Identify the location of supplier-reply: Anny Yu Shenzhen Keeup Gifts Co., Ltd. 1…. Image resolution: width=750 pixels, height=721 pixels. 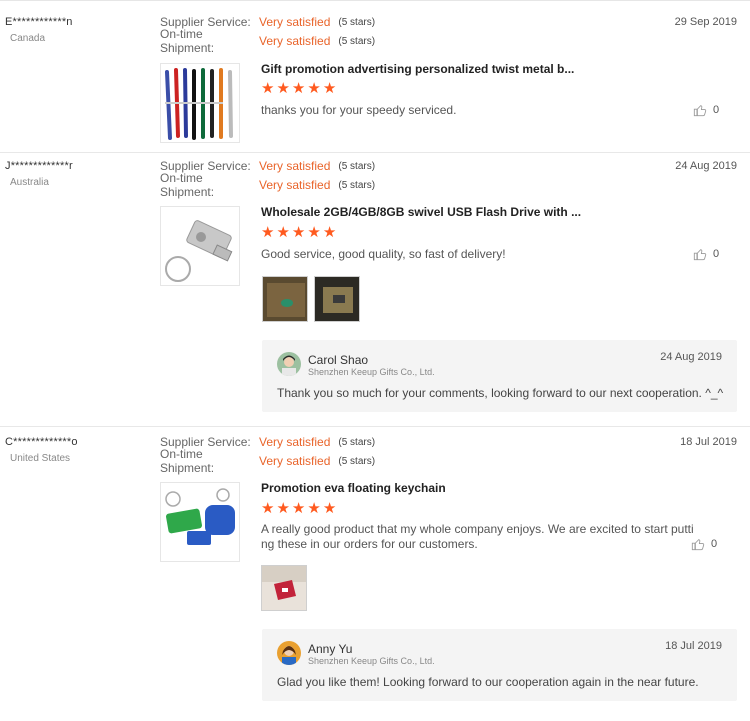
(499, 665).